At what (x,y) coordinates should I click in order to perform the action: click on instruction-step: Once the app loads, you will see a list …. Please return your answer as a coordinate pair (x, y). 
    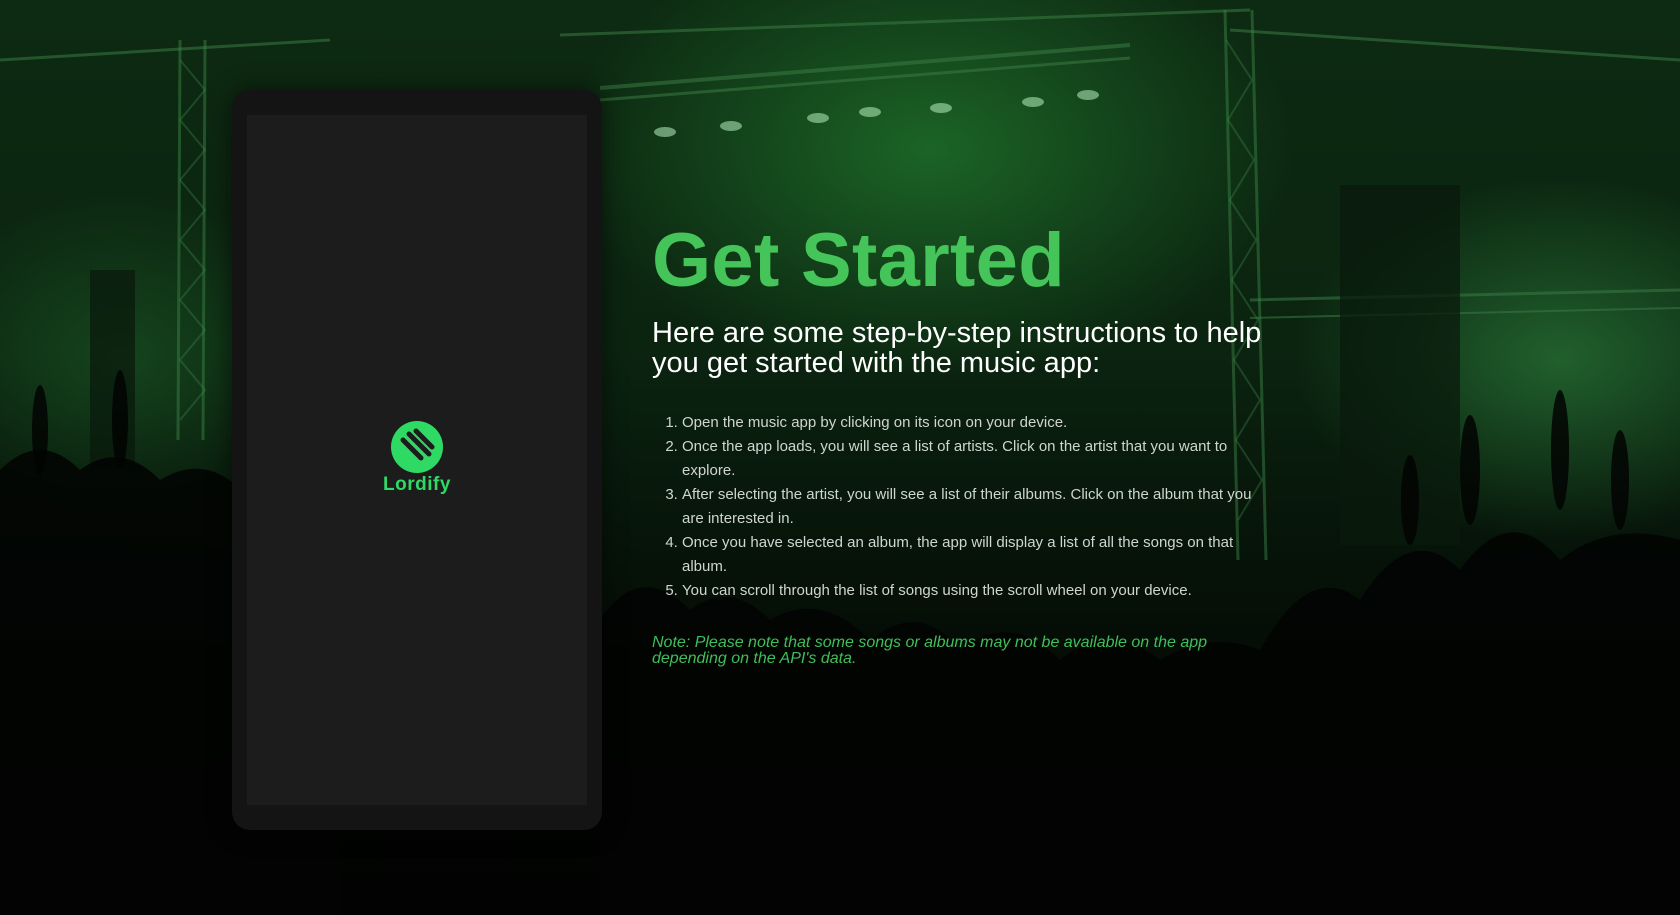
    Looking at the image, I should click on (972, 459).